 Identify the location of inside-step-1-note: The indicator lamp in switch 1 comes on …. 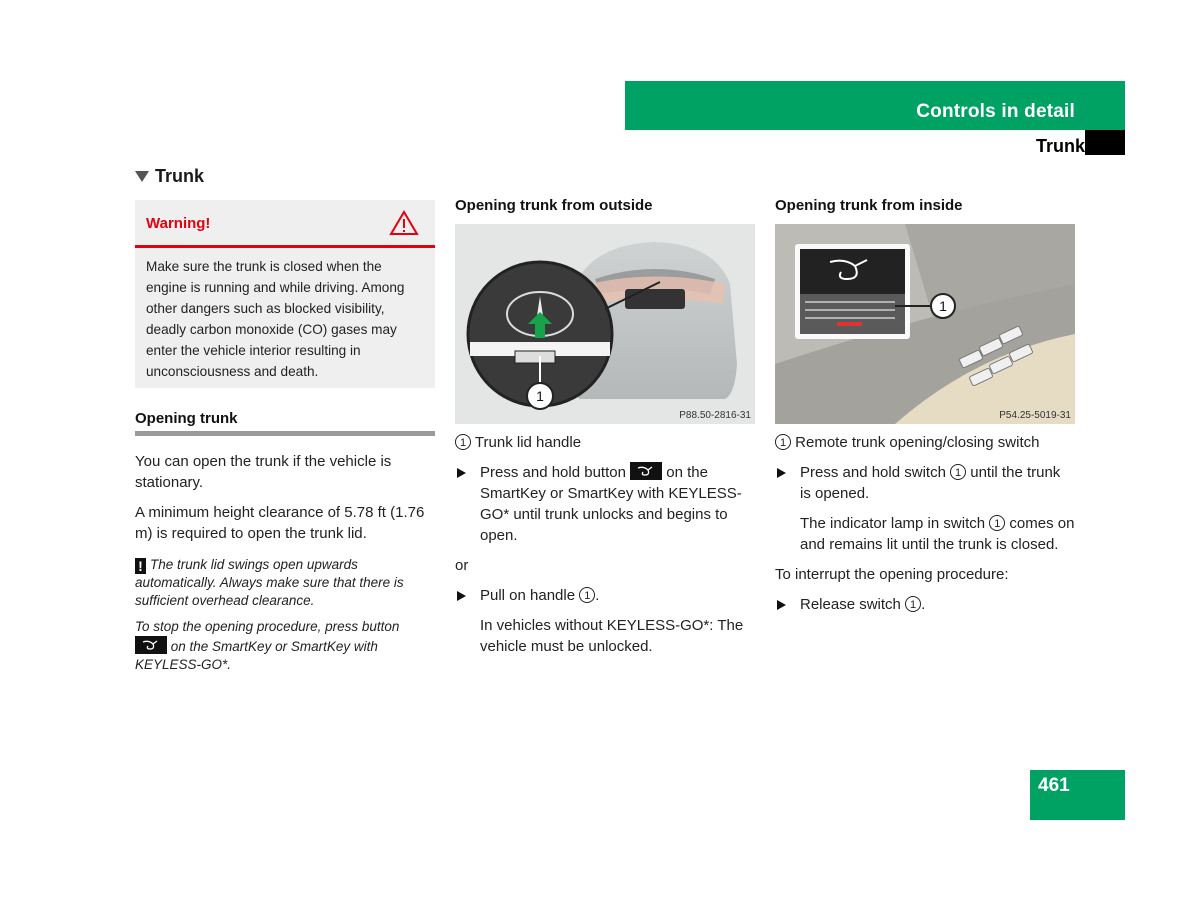
(925, 534).